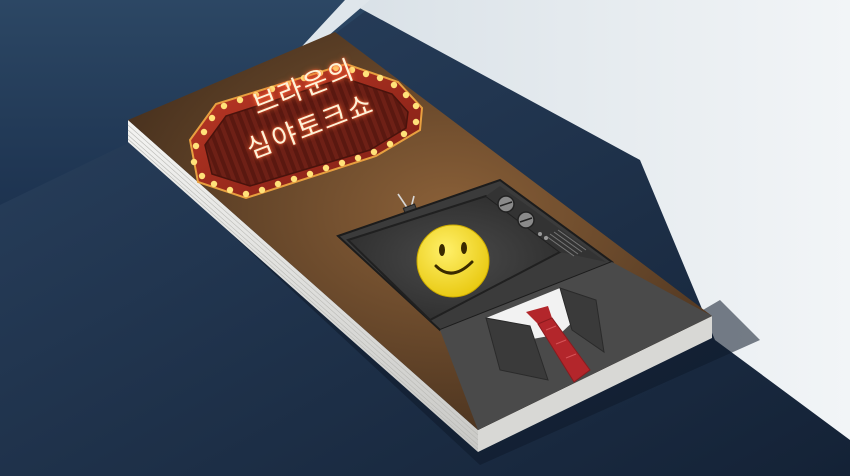  What do you see at coordinates (453, 261) in the screenshot?
I see `smiley-face-icon` at bounding box center [453, 261].